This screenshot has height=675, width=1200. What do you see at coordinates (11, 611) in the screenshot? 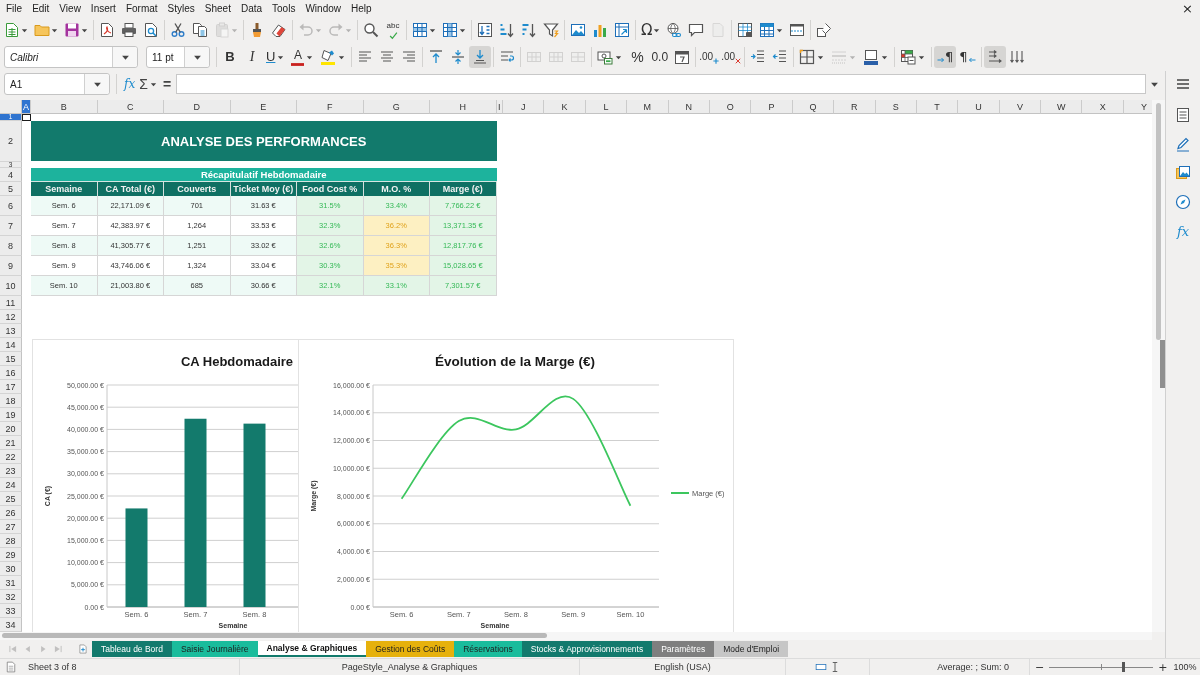
I see `row-header: 33` at bounding box center [11, 611].